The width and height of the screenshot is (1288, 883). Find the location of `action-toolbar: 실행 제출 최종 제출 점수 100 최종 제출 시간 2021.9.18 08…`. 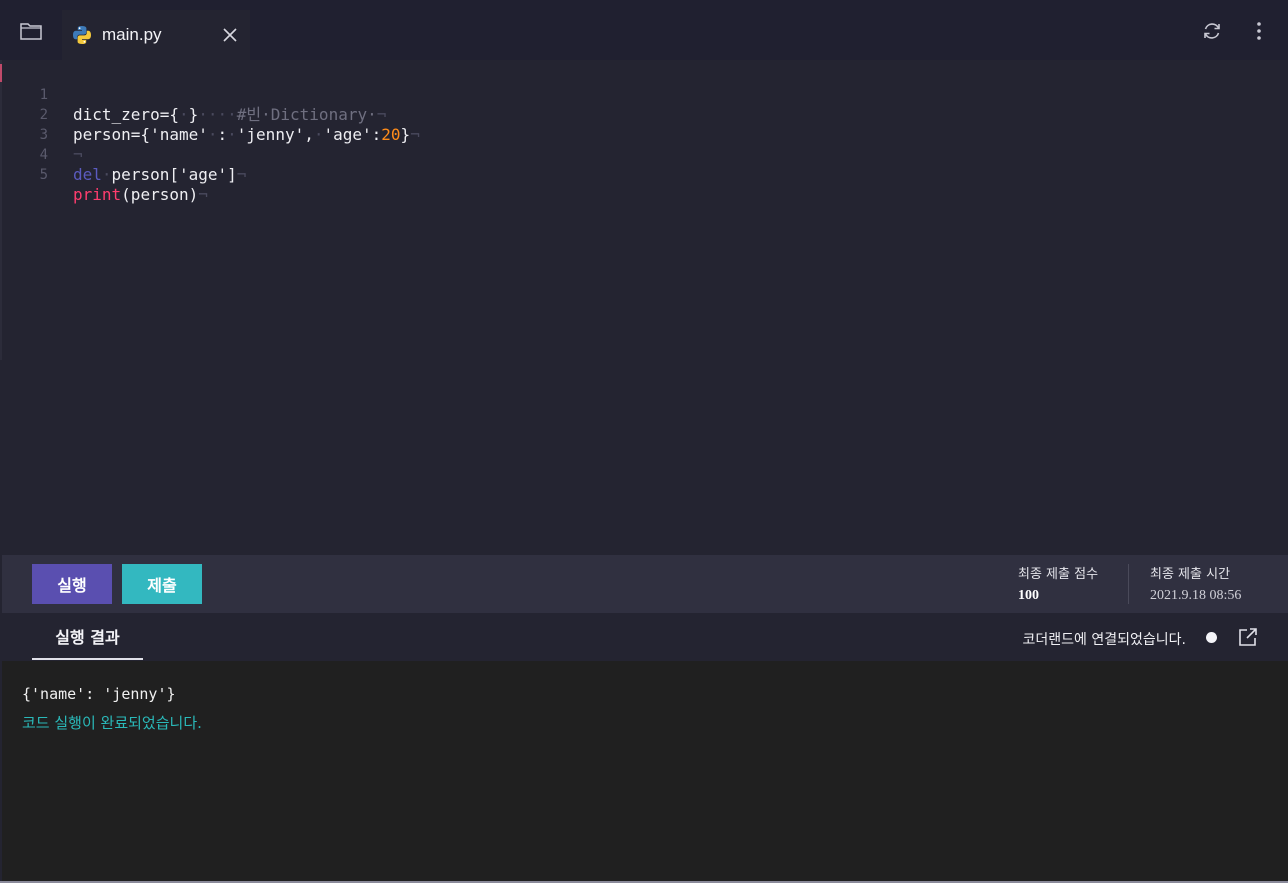

action-toolbar: 실행 제출 최종 제출 점수 100 최종 제출 시간 2021.9.18 08… is located at coordinates (645, 584).